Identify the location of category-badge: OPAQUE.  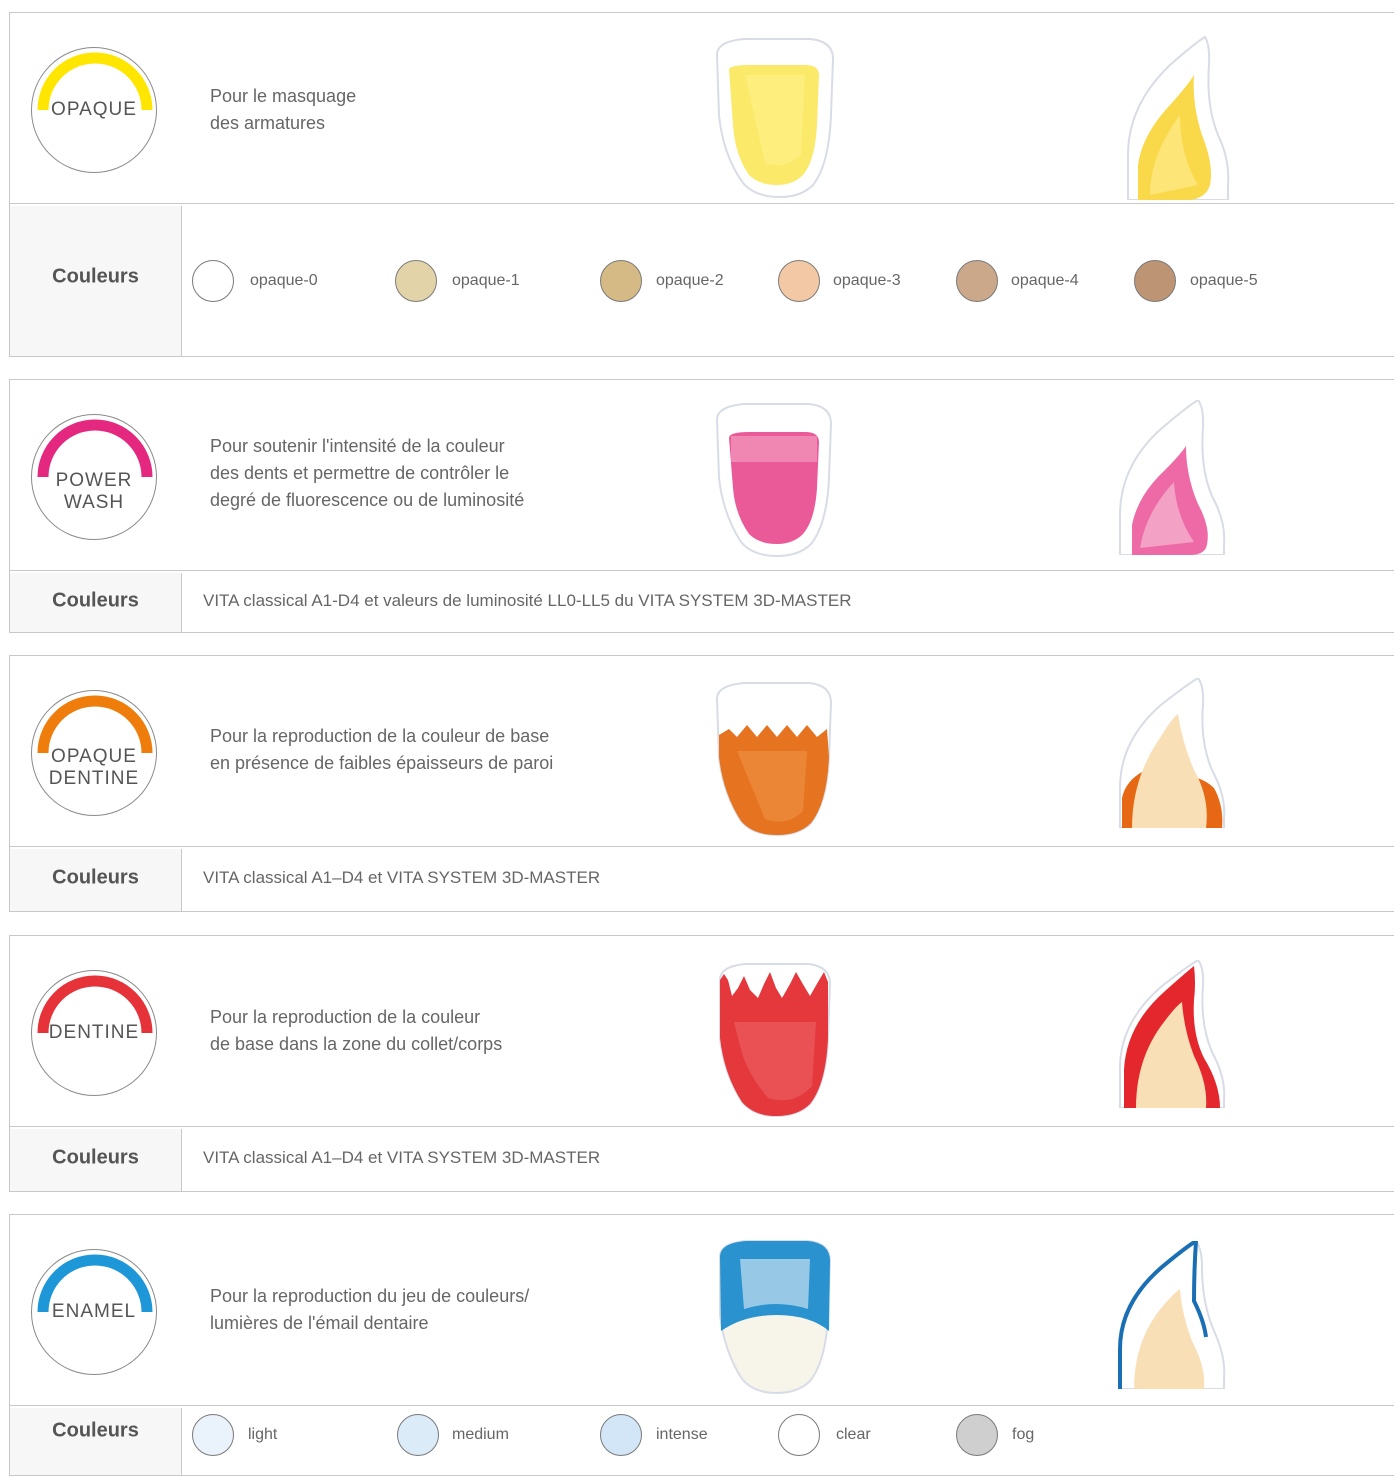
(94, 110).